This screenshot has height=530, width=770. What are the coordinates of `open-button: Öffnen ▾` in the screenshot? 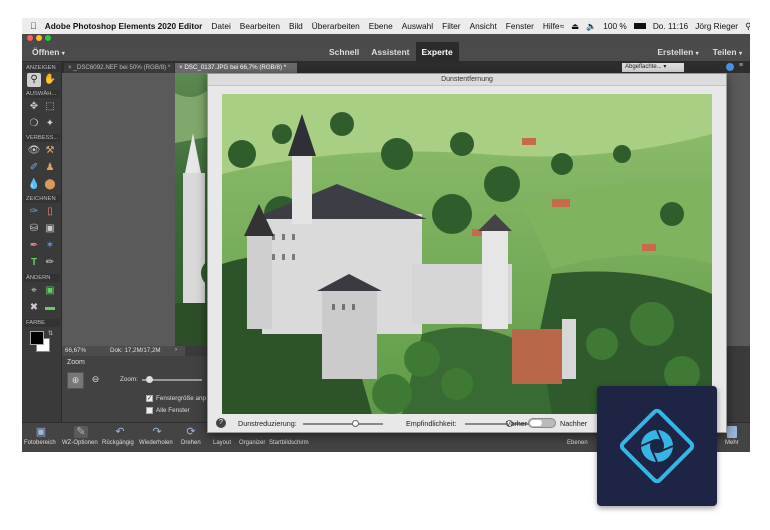 It's located at (48, 52).